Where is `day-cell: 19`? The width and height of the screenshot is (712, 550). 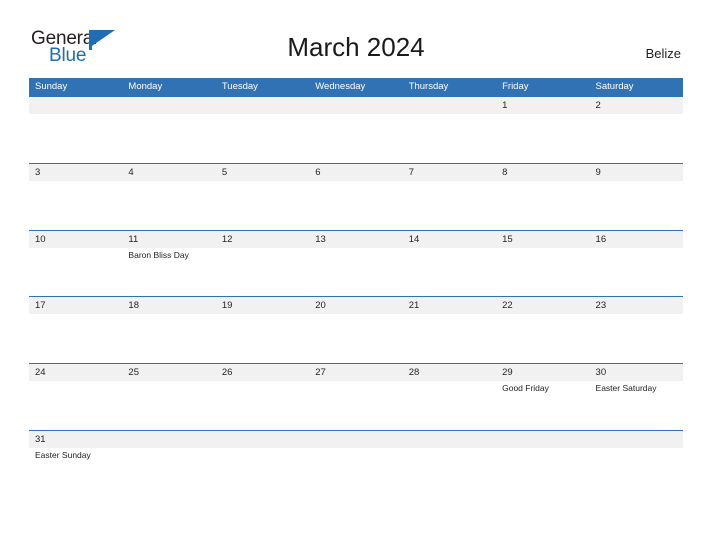 day-cell: 19 is located at coordinates (262, 330).